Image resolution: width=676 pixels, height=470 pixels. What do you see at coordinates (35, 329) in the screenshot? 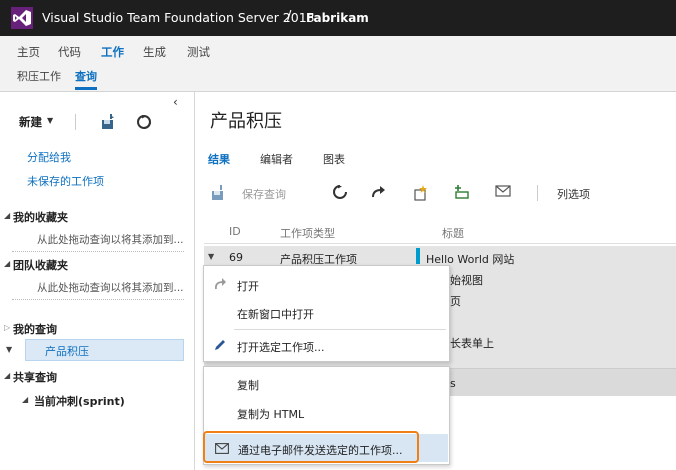
I see `my-queries-header: 我的查询` at bounding box center [35, 329].